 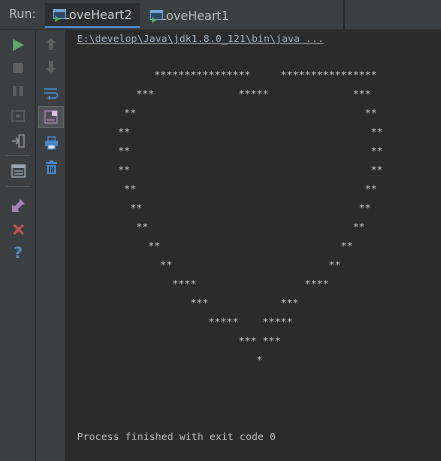 What do you see at coordinates (194, 15) in the screenshot?
I see `tab-label: LoveHeart1` at bounding box center [194, 15].